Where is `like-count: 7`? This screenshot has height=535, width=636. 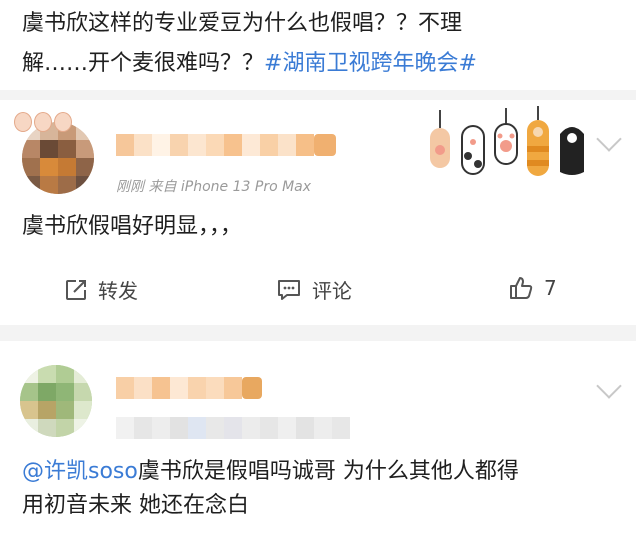 like-count: 7 is located at coordinates (550, 288).